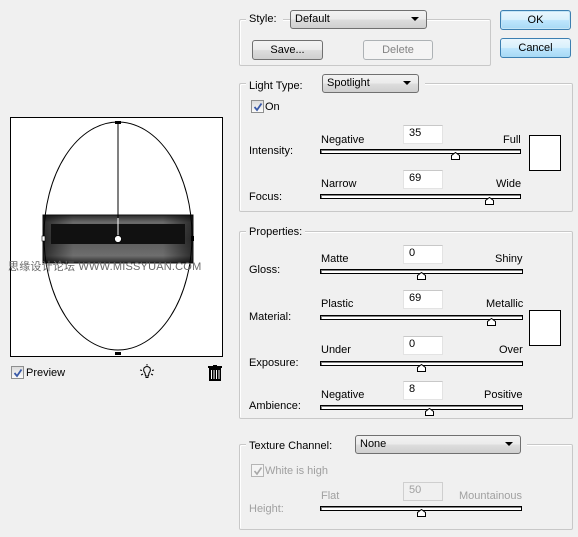 This screenshot has width=578, height=537. What do you see at coordinates (423, 345) in the screenshot?
I see `exposure-input: 0` at bounding box center [423, 345].